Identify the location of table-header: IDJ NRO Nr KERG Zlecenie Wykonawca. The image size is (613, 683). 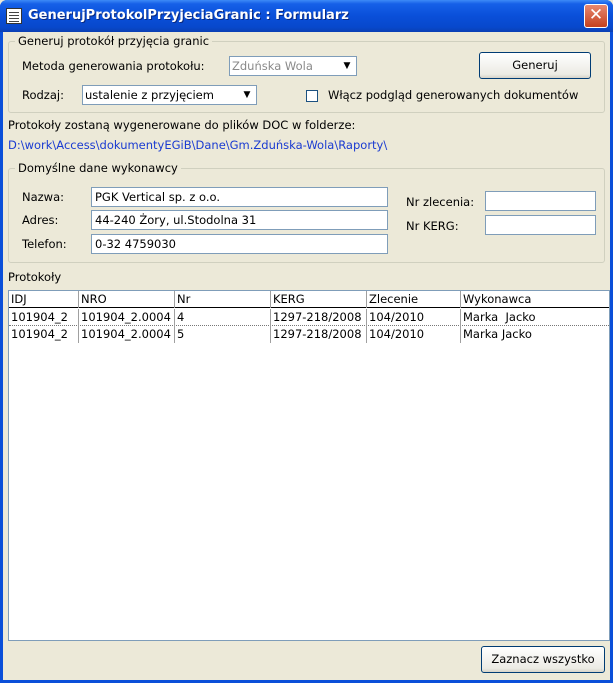
(309, 299).